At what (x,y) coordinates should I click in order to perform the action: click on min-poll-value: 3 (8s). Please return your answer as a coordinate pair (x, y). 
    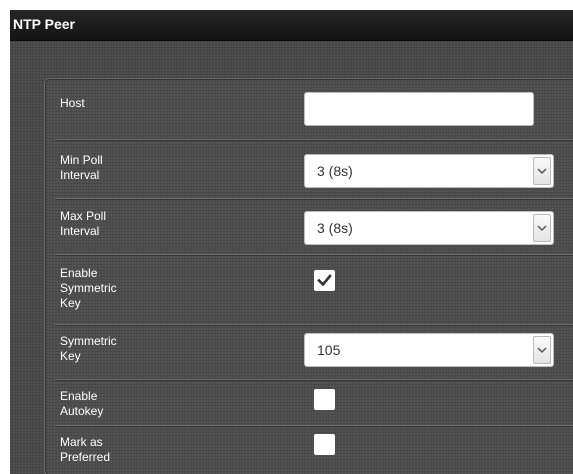
    Looking at the image, I should click on (335, 171).